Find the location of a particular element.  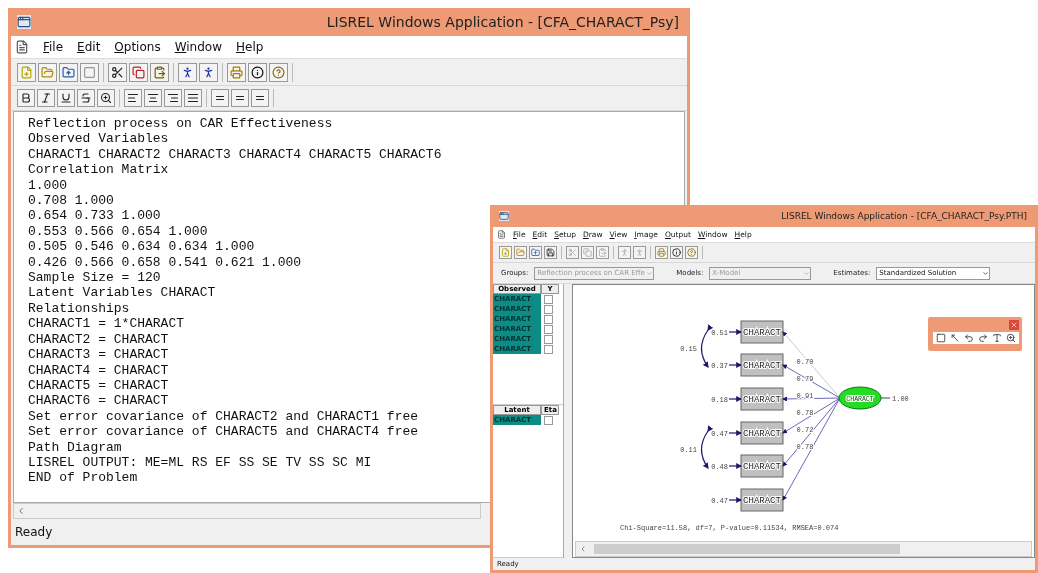

syntax-line: CHARACT4 = CHARACT is located at coordinates (98, 370).